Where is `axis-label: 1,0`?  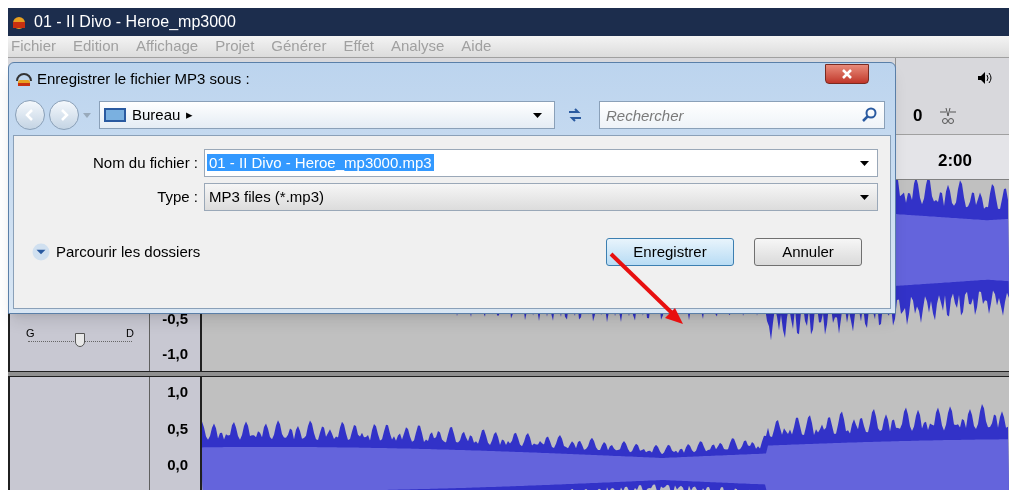
axis-label: 1,0 is located at coordinates (177, 392).